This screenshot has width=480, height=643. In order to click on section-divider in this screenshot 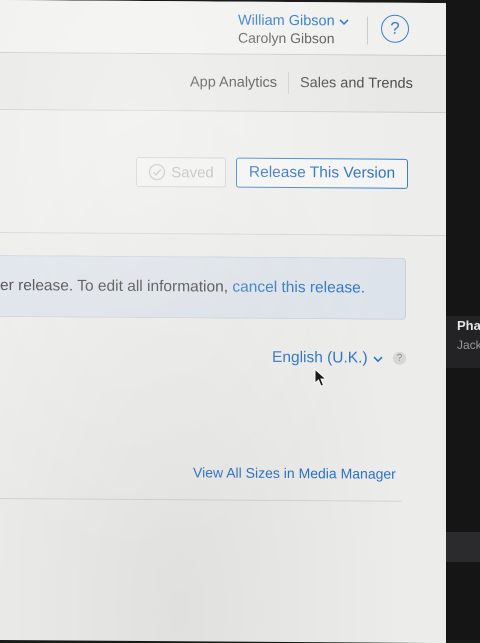, I will do `click(201, 500)`.